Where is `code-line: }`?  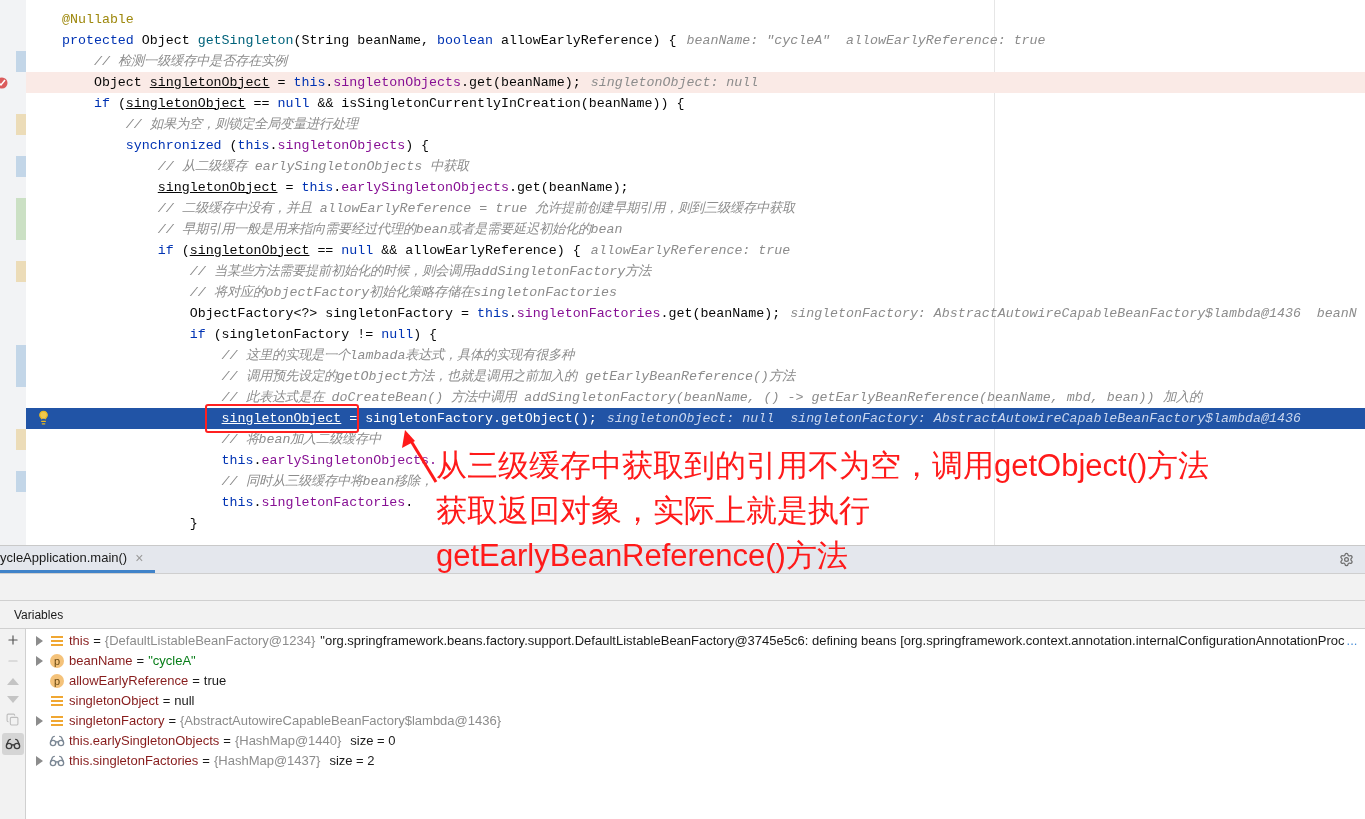 code-line: } is located at coordinates (193, 523).